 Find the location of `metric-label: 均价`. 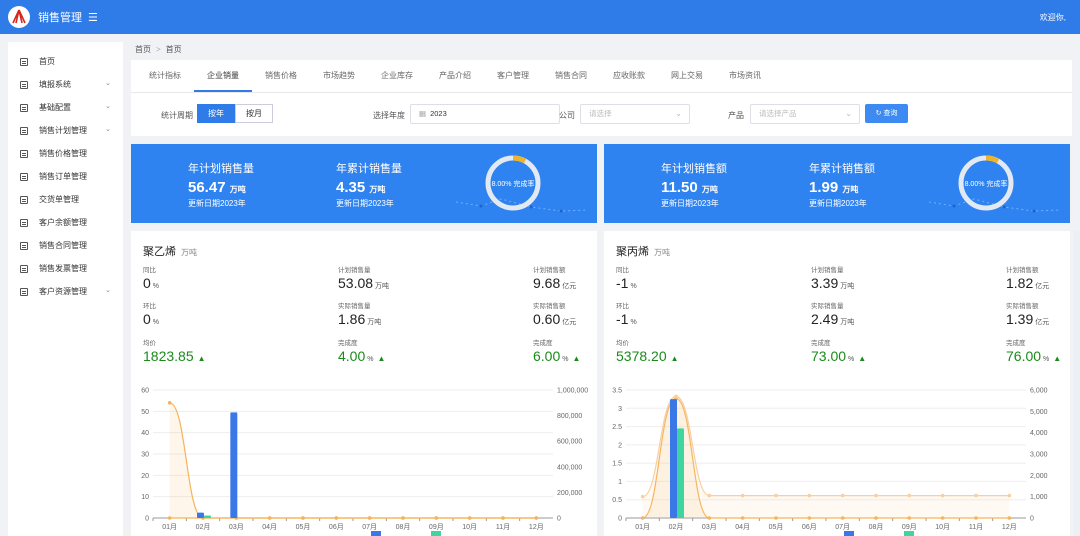

metric-label: 均价 is located at coordinates (149, 343).